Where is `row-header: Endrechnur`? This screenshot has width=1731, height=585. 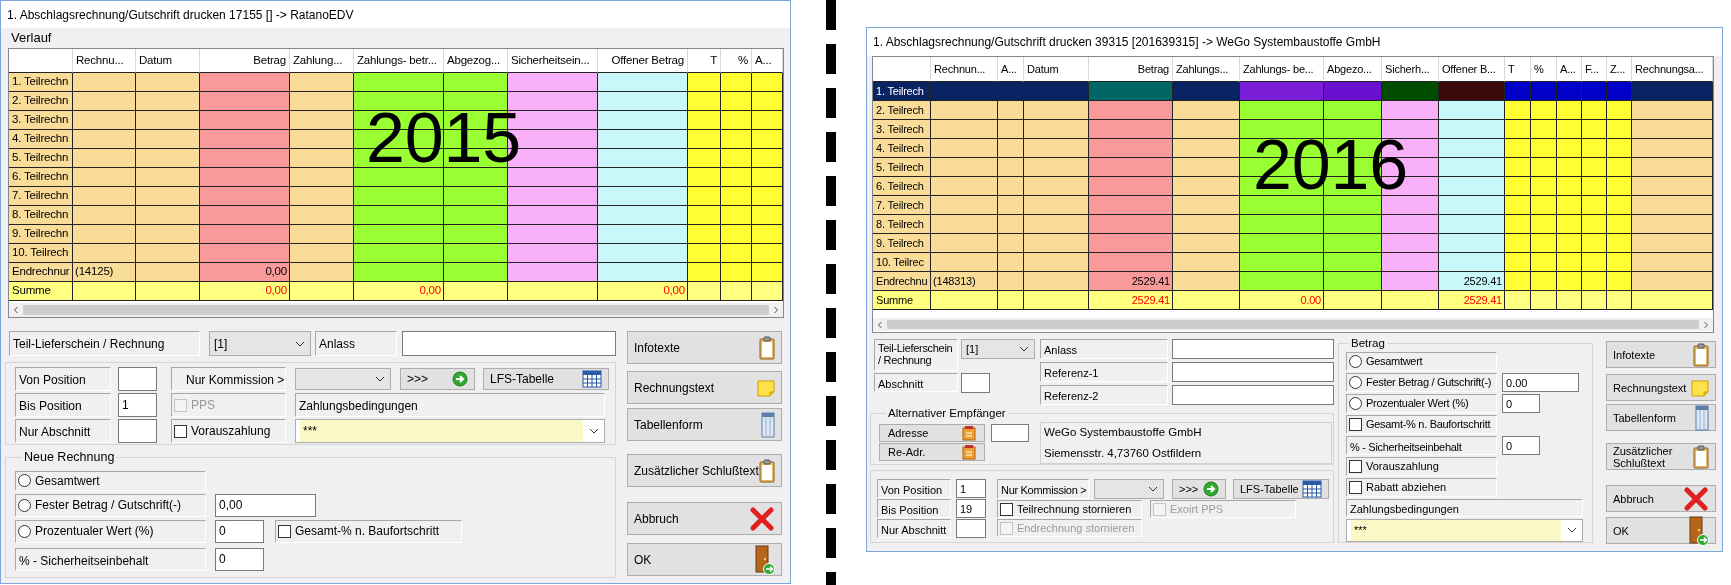
row-header: Endrechnur is located at coordinates (41, 272).